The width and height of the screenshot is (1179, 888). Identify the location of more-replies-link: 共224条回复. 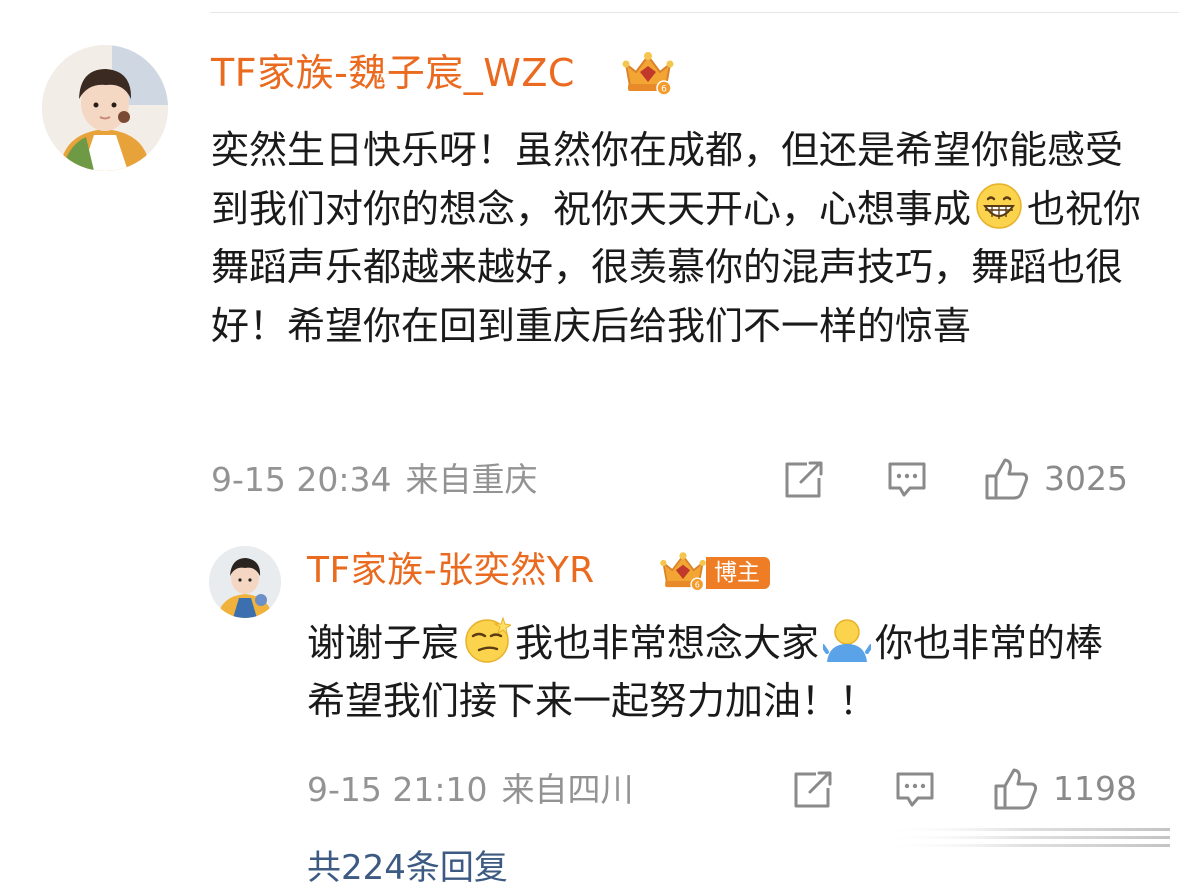
(407, 868).